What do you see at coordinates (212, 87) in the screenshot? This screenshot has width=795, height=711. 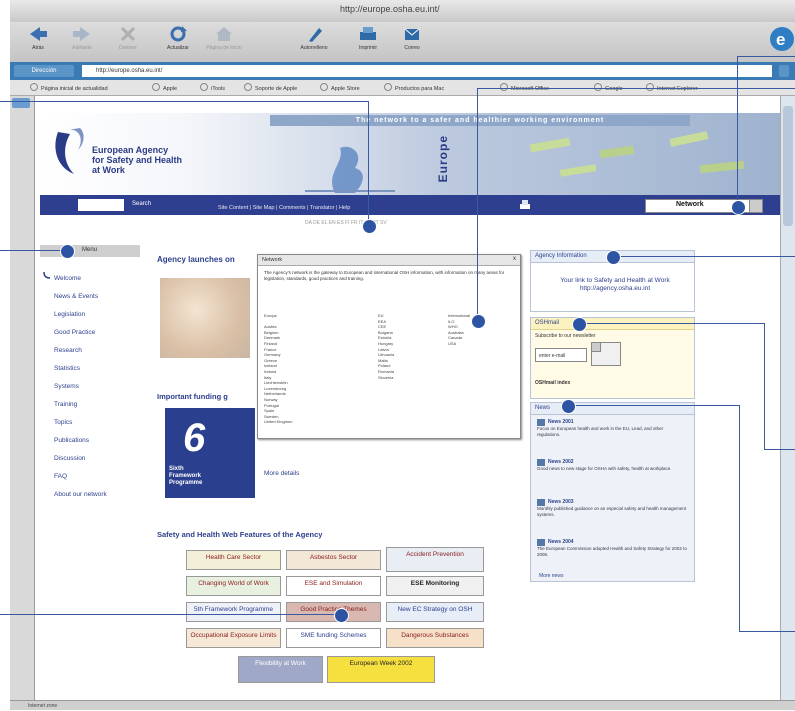 I see `favorite-item: iTools` at bounding box center [212, 87].